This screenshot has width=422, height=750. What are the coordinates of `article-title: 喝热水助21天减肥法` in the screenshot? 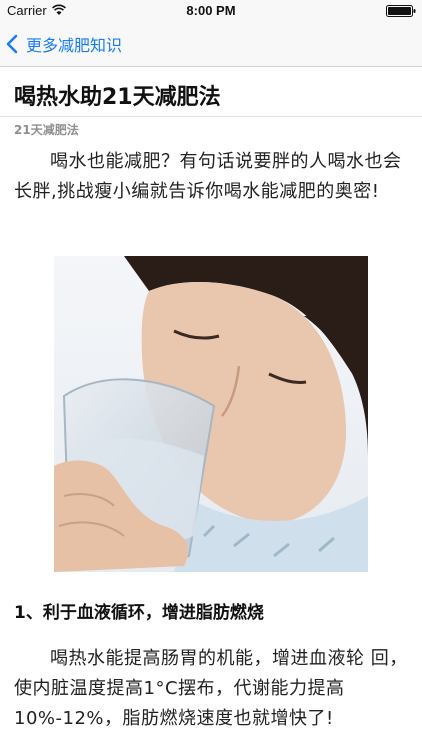 It's located at (117, 97).